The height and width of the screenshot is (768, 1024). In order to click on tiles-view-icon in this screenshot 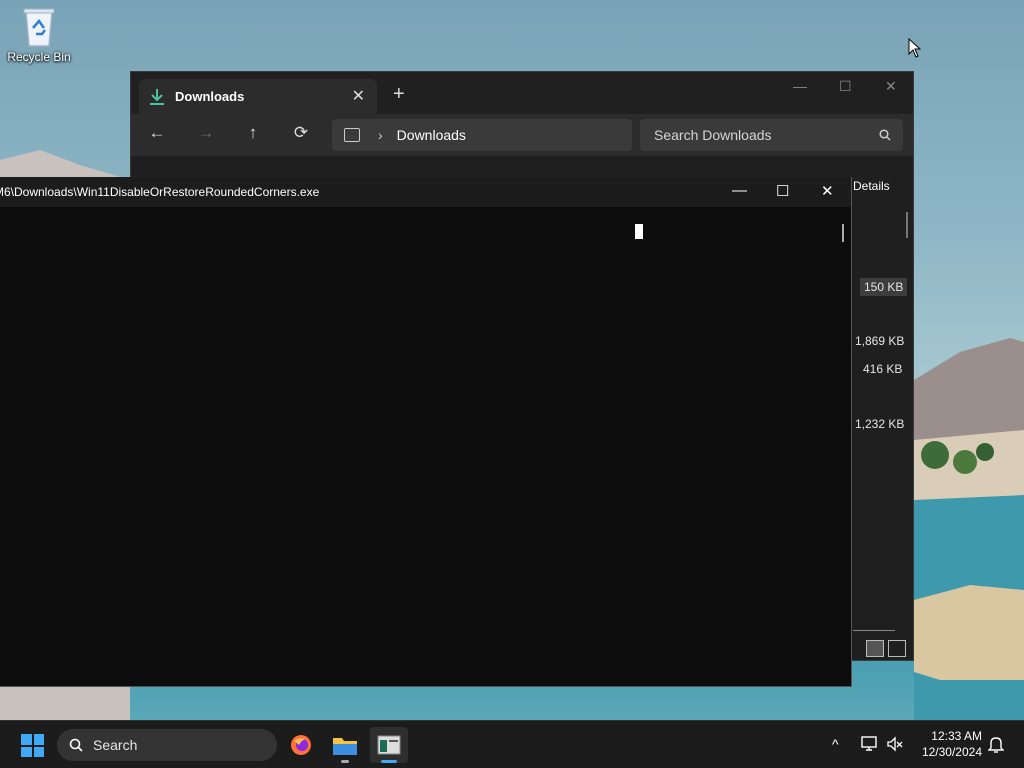, I will do `click(897, 648)`.